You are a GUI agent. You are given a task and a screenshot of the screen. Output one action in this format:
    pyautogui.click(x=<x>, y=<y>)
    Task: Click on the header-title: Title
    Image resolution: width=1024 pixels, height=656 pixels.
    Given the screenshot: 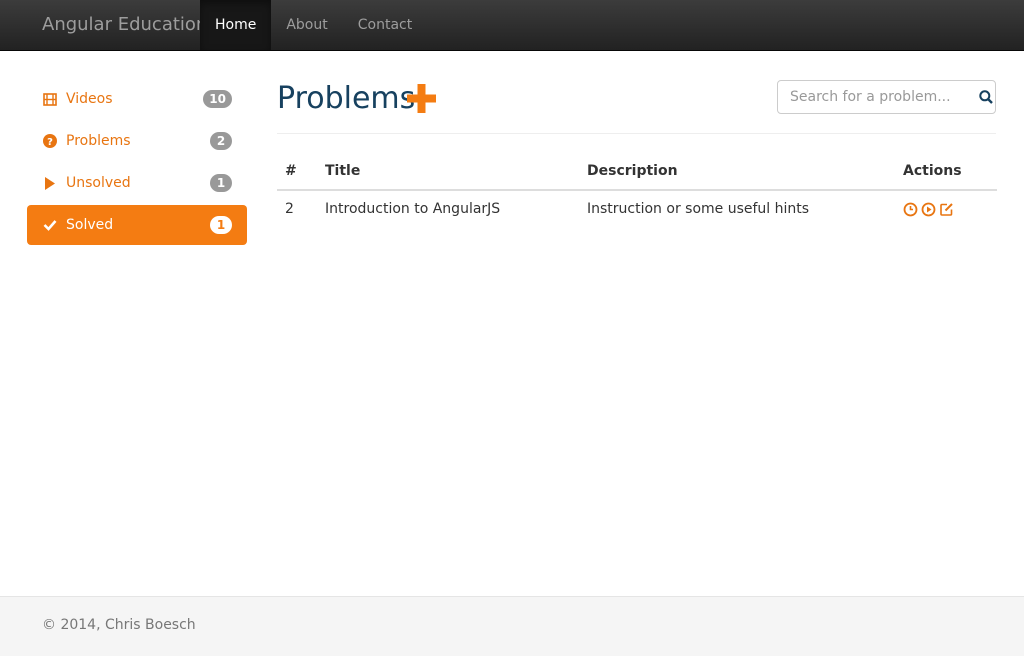 What is the action you would take?
    pyautogui.click(x=448, y=172)
    